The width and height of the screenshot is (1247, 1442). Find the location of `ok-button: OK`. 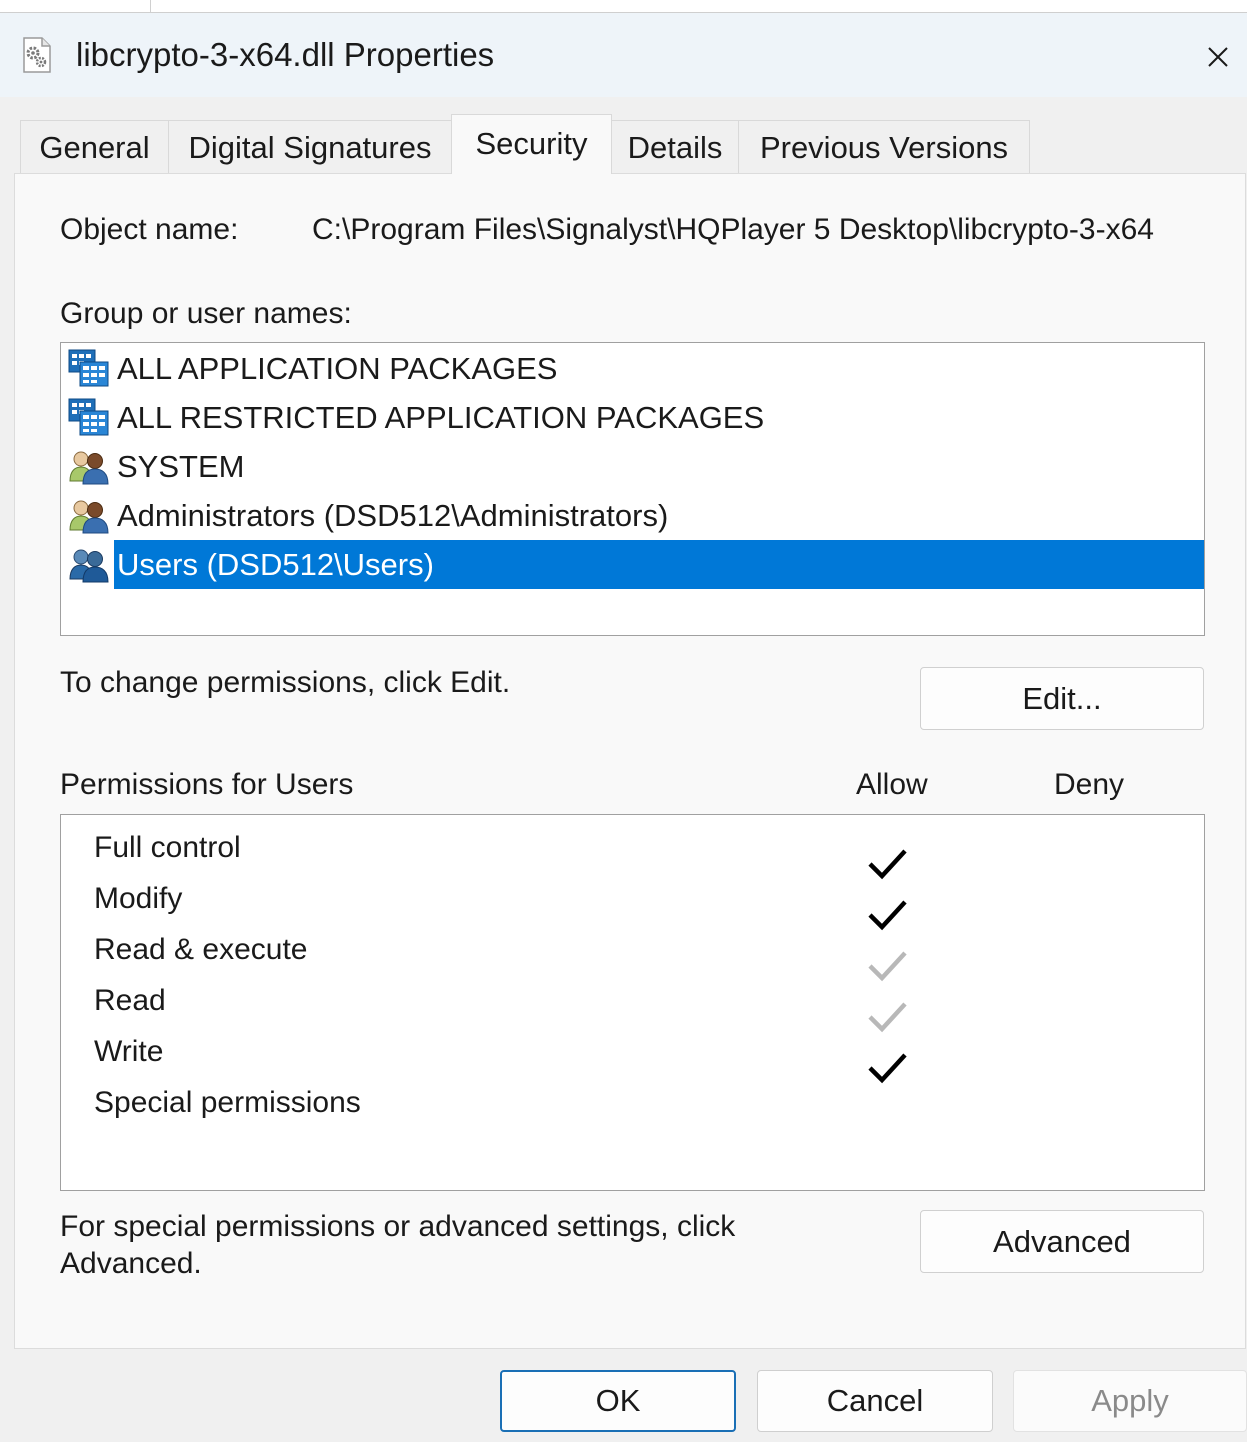

ok-button: OK is located at coordinates (618, 1401).